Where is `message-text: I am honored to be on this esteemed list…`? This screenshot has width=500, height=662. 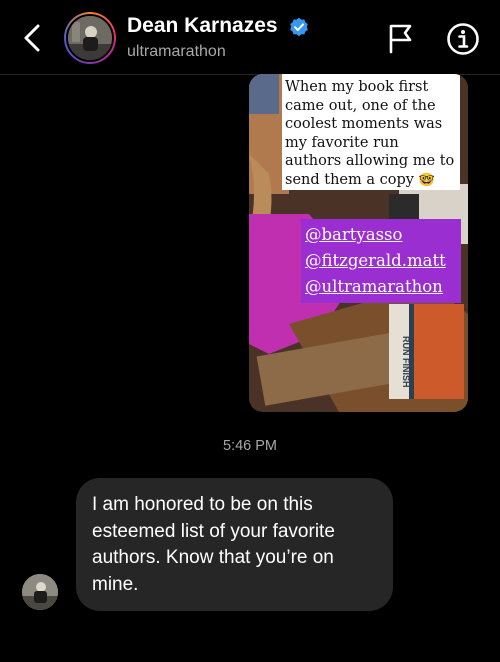 message-text: I am honored to be on this esteemed list… is located at coordinates (213, 544).